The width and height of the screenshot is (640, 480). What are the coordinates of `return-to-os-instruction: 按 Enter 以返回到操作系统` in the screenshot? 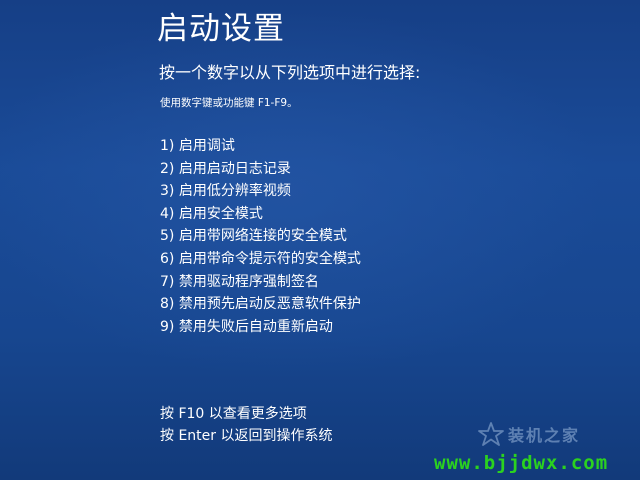 It's located at (246, 436).